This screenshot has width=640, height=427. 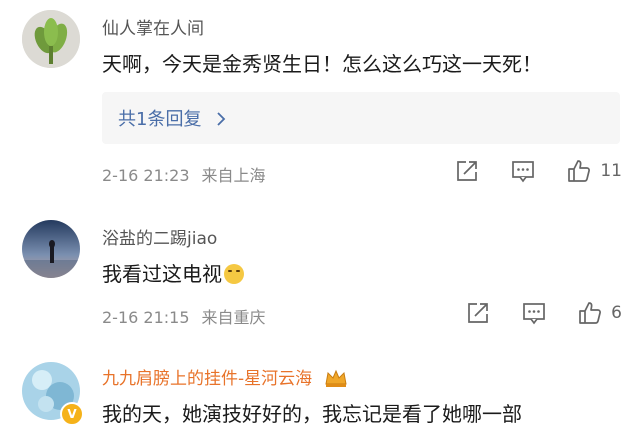 What do you see at coordinates (234, 274) in the screenshot?
I see `crying-emoji-icon` at bounding box center [234, 274].